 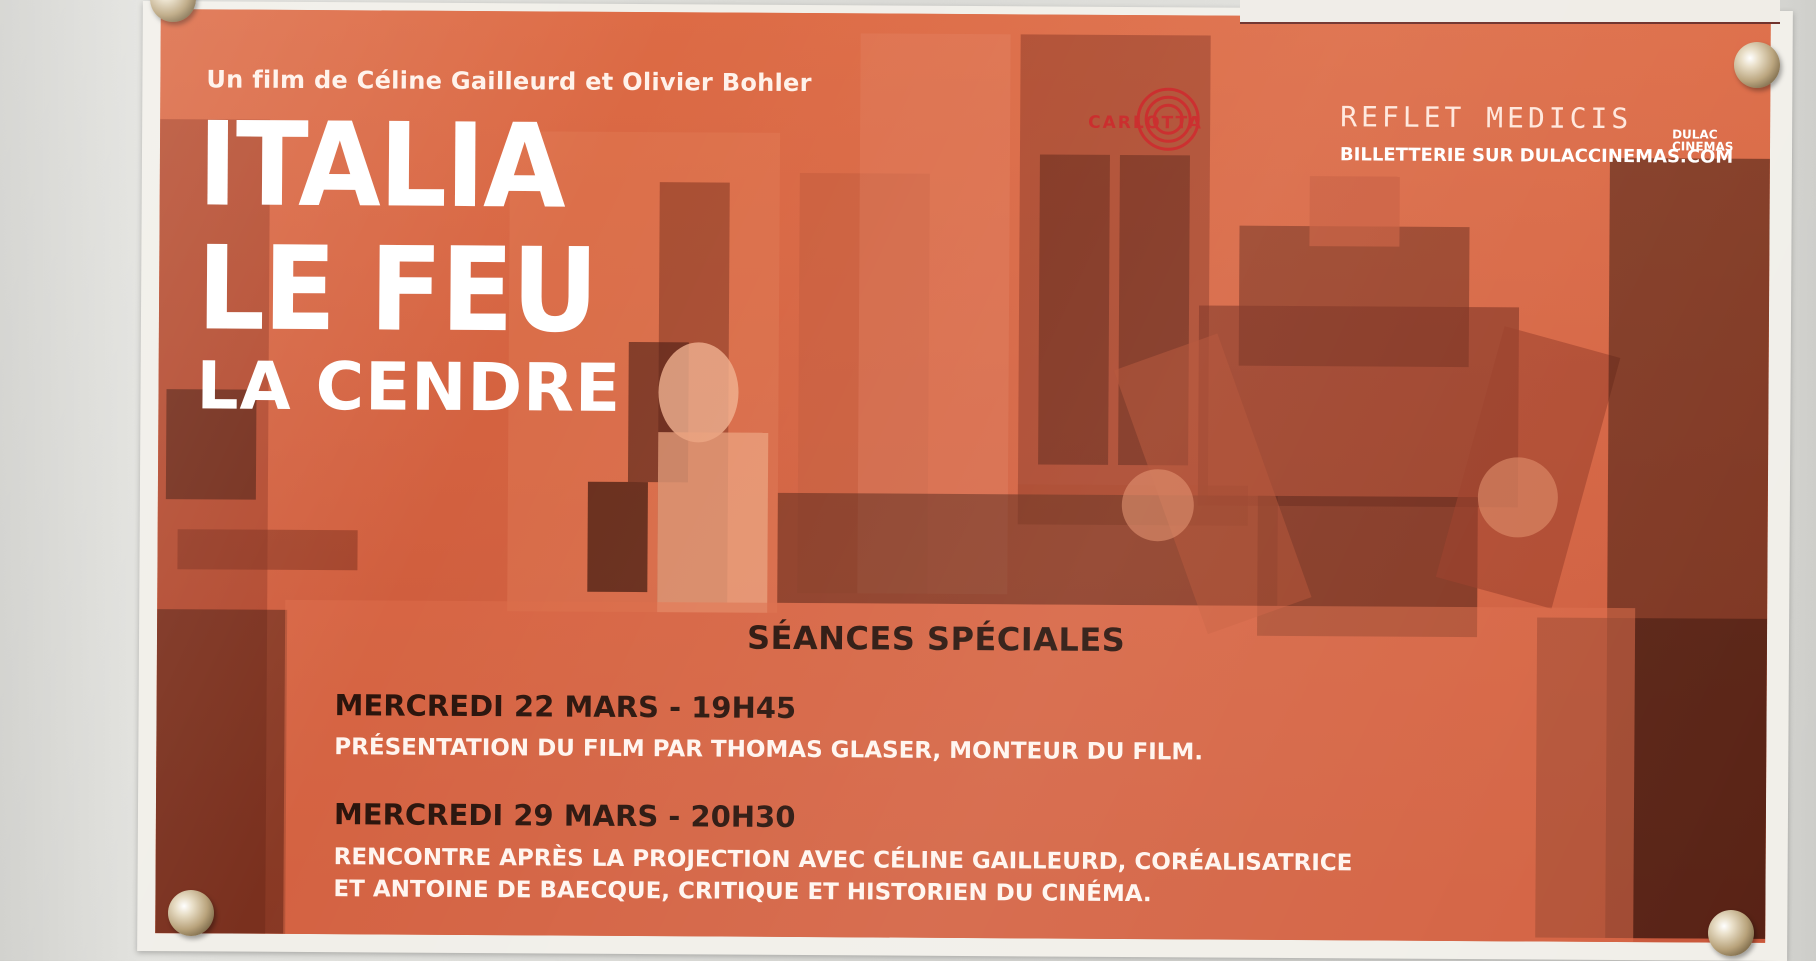 I want to click on carlotta-logo: CARLOTTA, so click(x=1168, y=120).